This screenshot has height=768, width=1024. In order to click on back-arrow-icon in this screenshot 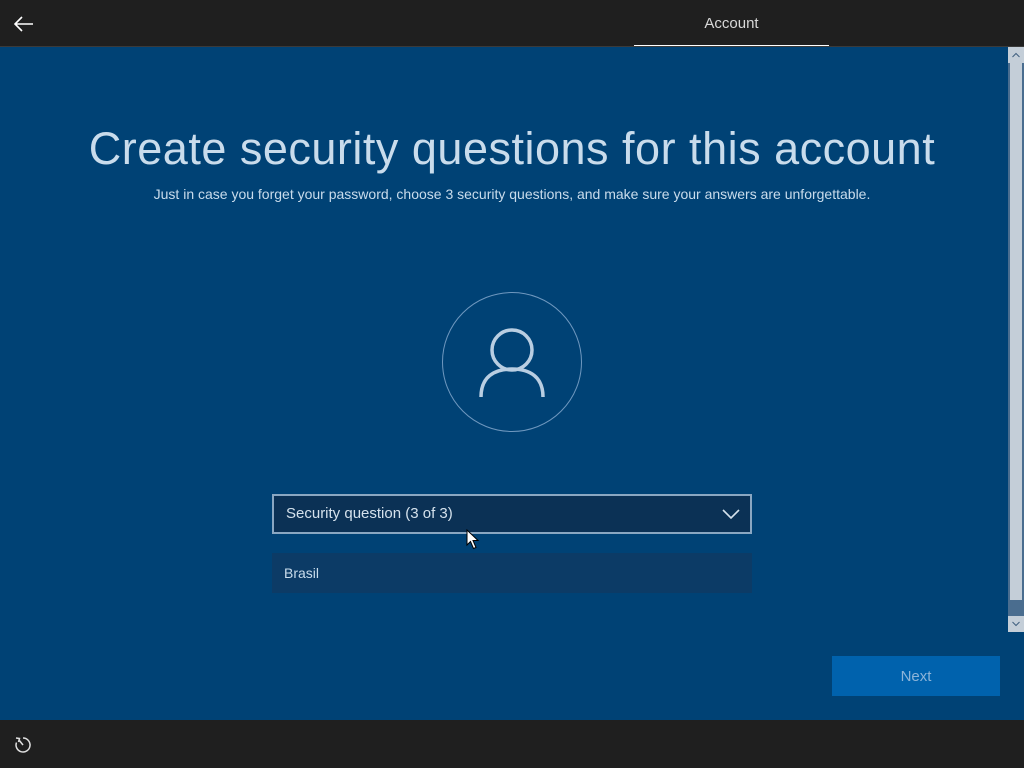, I will do `click(23, 24)`.